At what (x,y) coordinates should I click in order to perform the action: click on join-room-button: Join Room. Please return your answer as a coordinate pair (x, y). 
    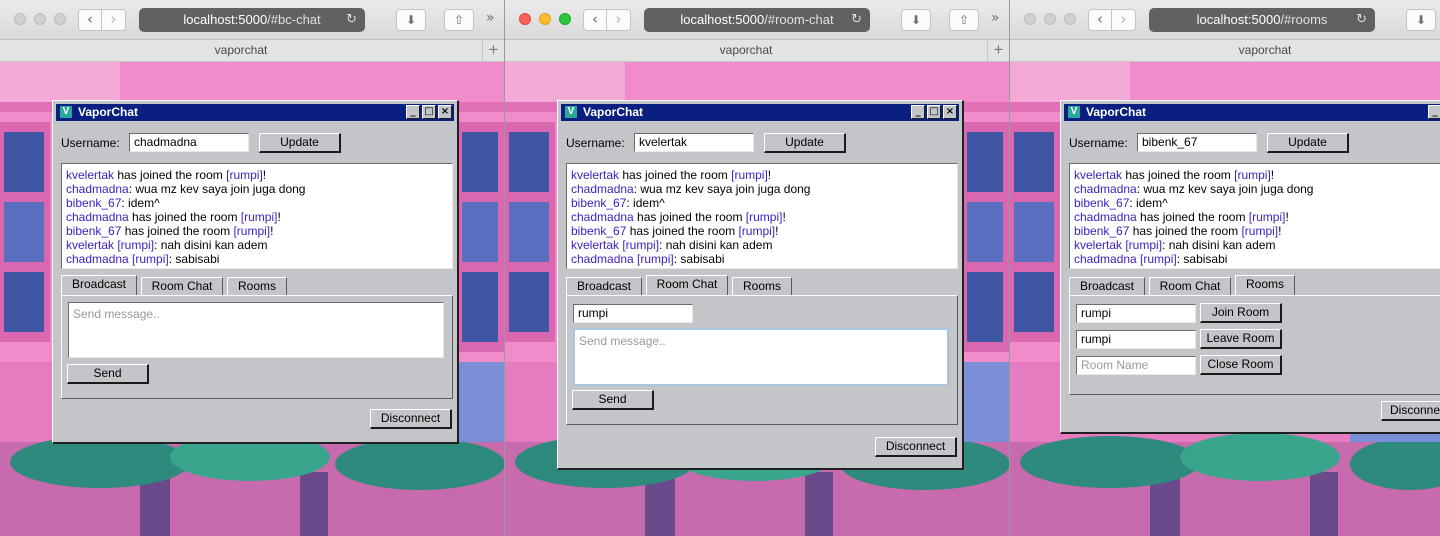
    Looking at the image, I should click on (1241, 313).